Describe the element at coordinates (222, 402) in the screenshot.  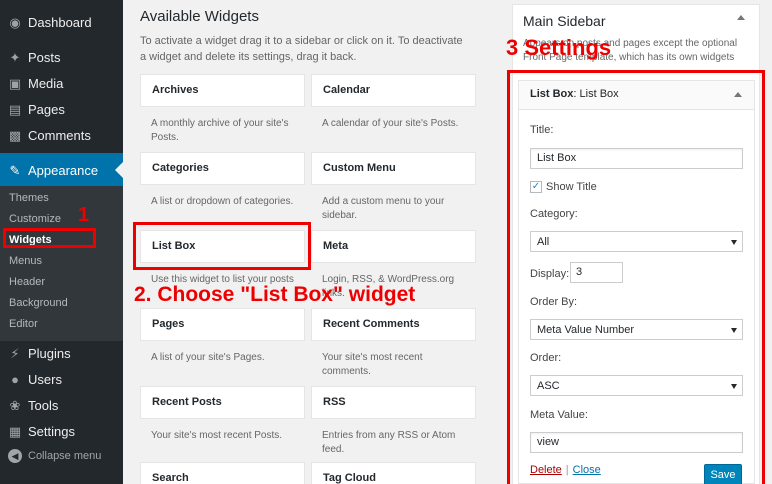
I see `widget-title: Recent Posts` at that location.